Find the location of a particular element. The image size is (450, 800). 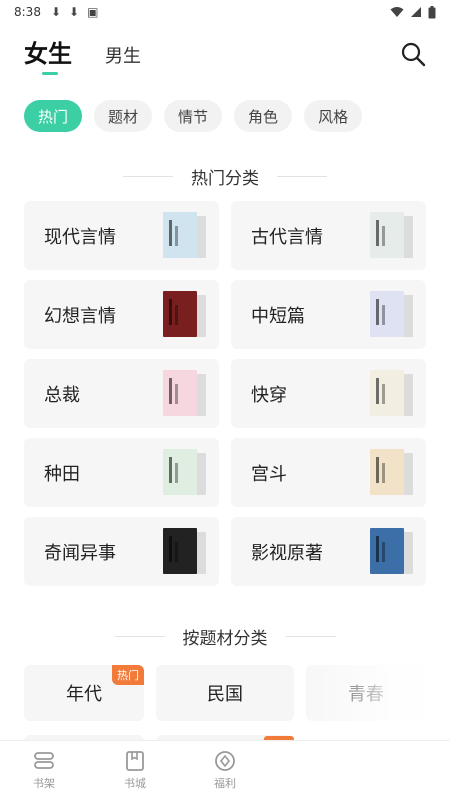

bottom-nav: 书架 书城 福利 is located at coordinates (225, 770).